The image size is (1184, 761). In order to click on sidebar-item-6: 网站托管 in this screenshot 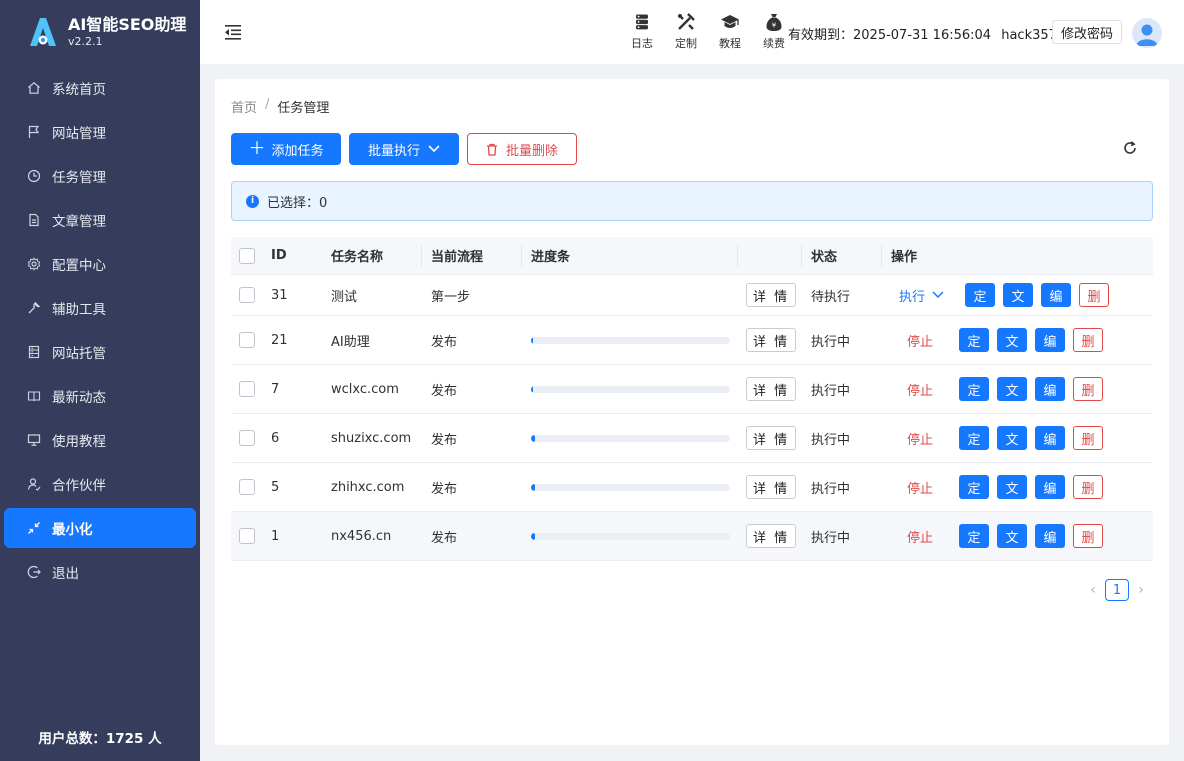, I will do `click(100, 352)`.